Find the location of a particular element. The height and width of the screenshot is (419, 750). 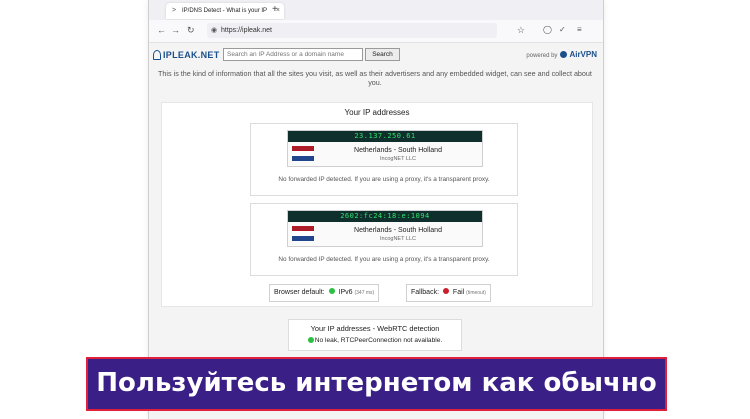

reload-icon: ↻ is located at coordinates (191, 30).